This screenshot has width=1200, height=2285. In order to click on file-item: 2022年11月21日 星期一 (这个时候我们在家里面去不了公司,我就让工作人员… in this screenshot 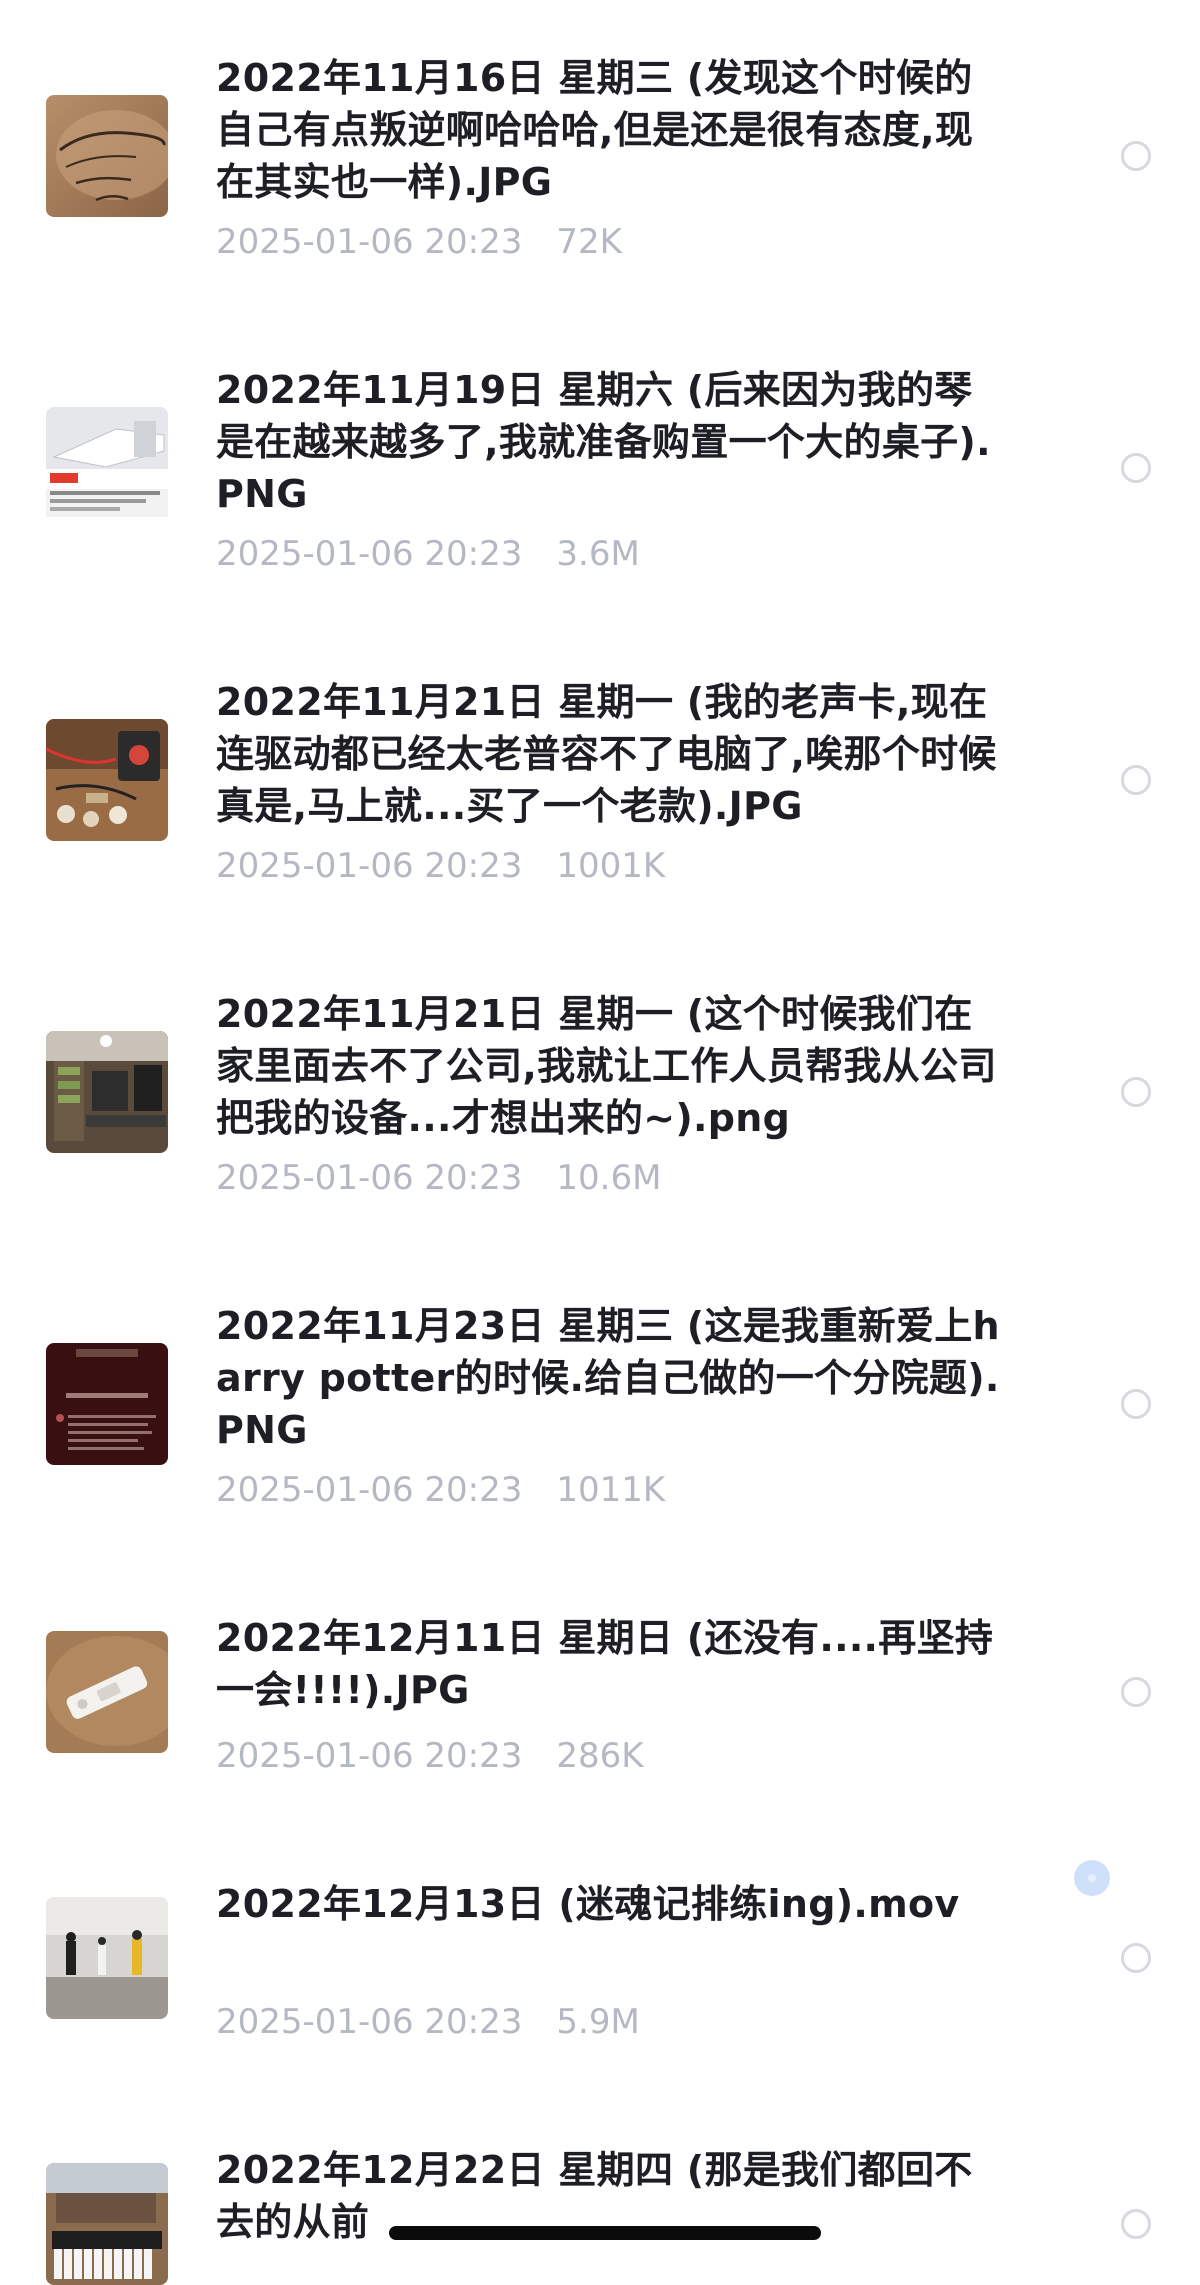, I will do `click(600, 1092)`.